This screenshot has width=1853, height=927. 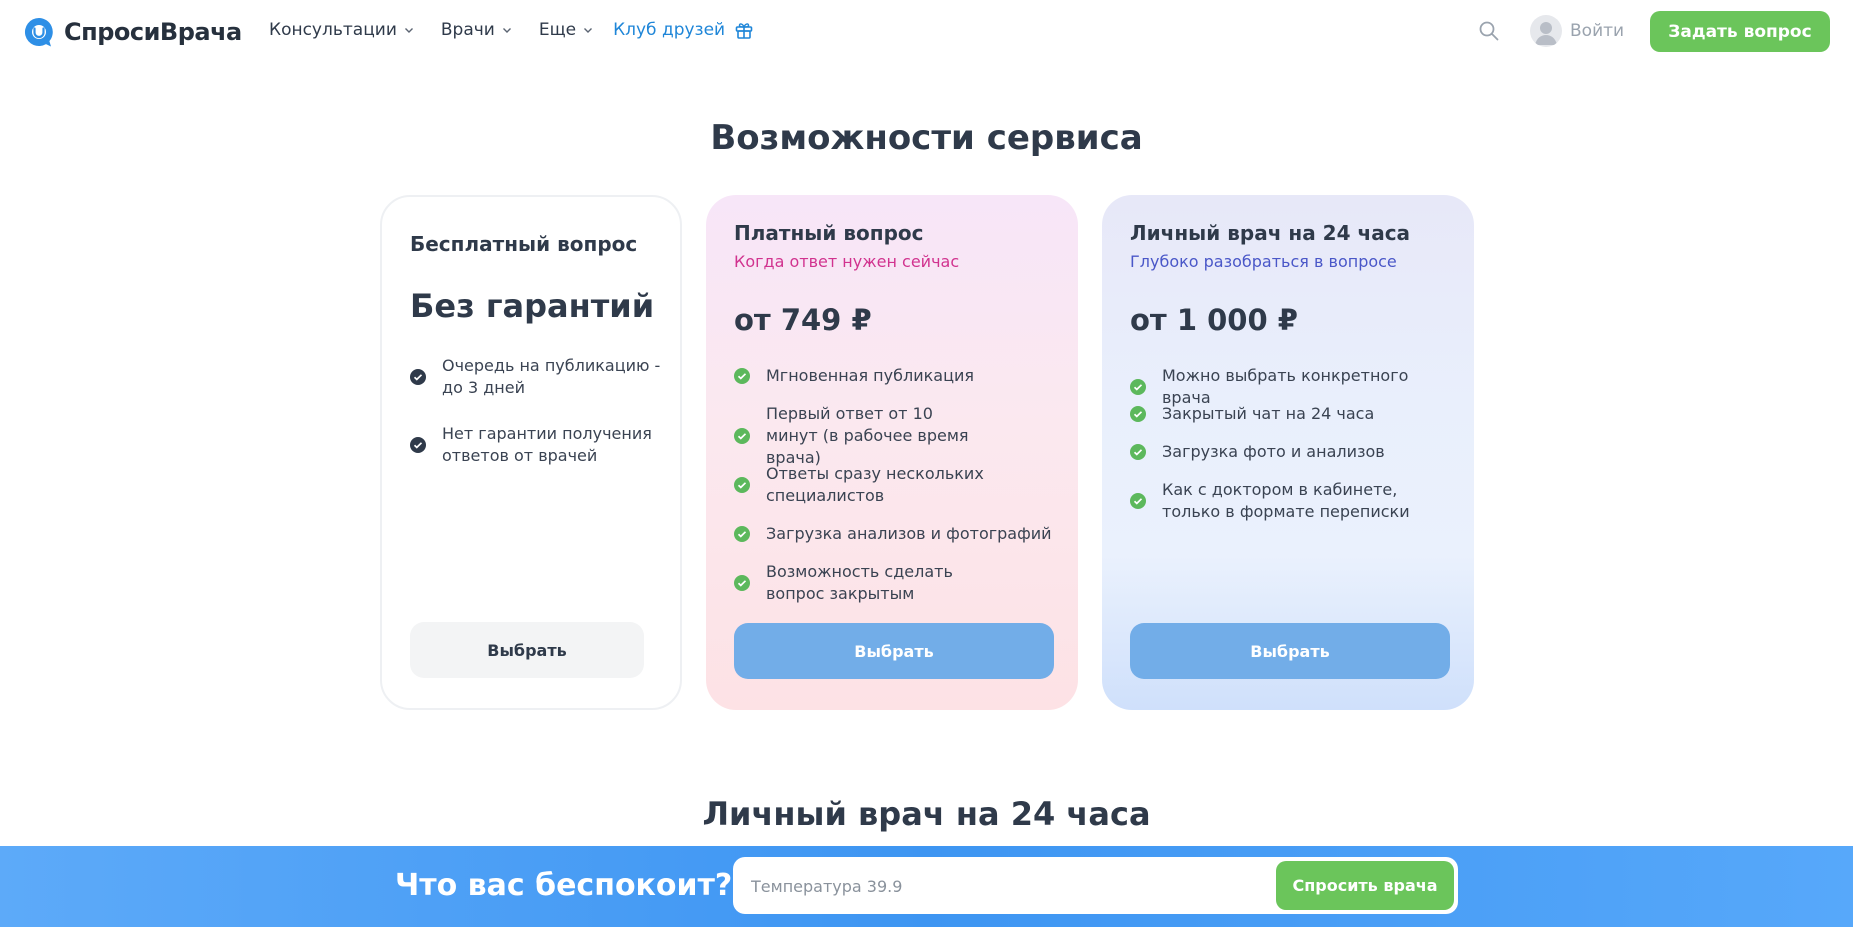 What do you see at coordinates (1489, 31) in the screenshot?
I see `search-icon` at bounding box center [1489, 31].